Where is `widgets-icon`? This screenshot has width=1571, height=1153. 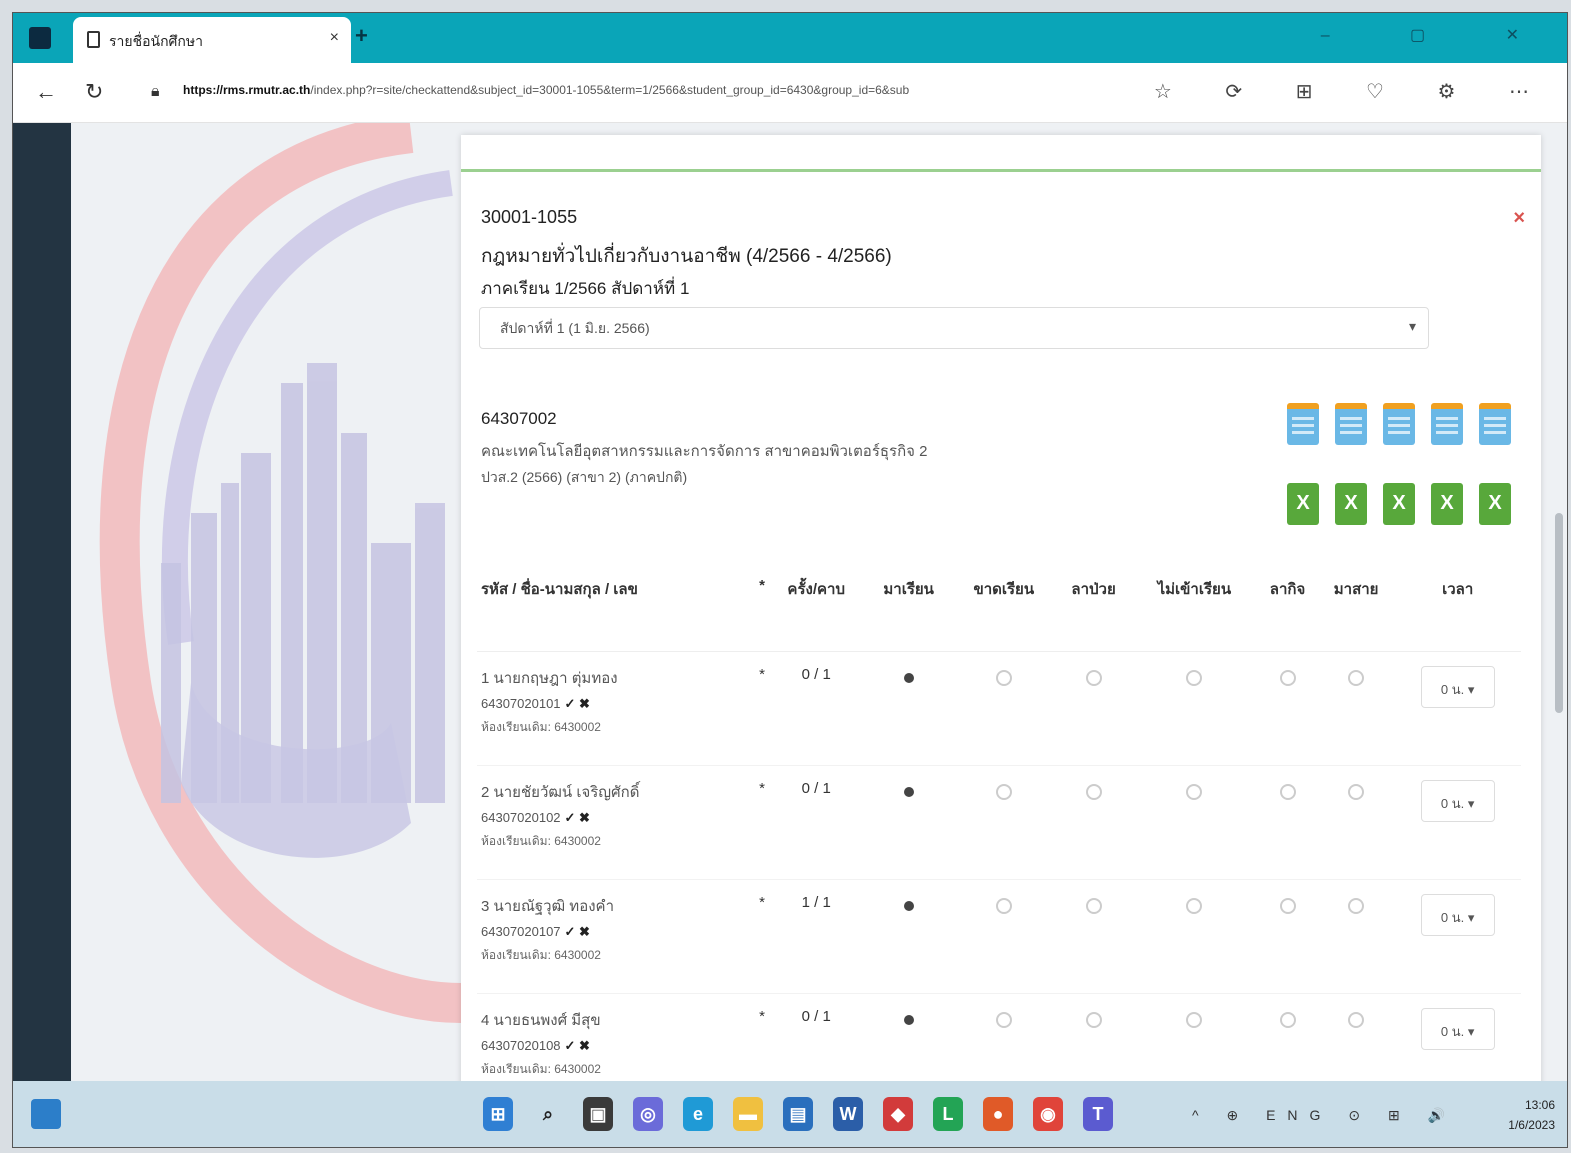
widgets-icon is located at coordinates (46, 1114).